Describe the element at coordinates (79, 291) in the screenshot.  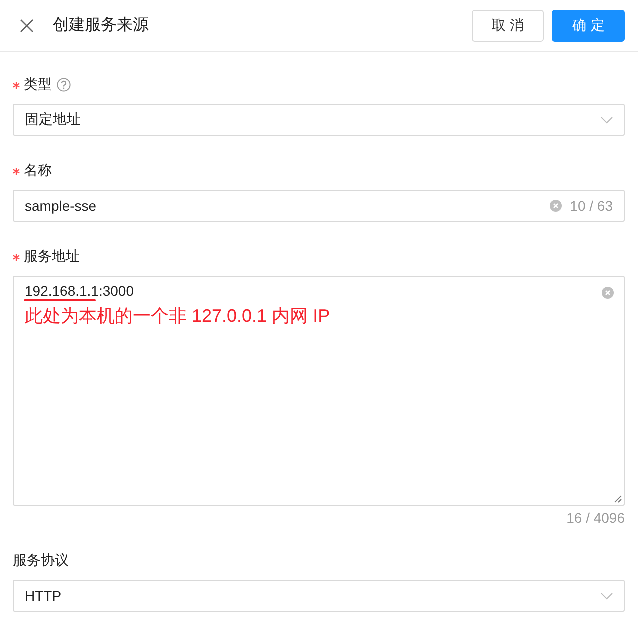
I see `address-value: 192.168.1.1:3000` at that location.